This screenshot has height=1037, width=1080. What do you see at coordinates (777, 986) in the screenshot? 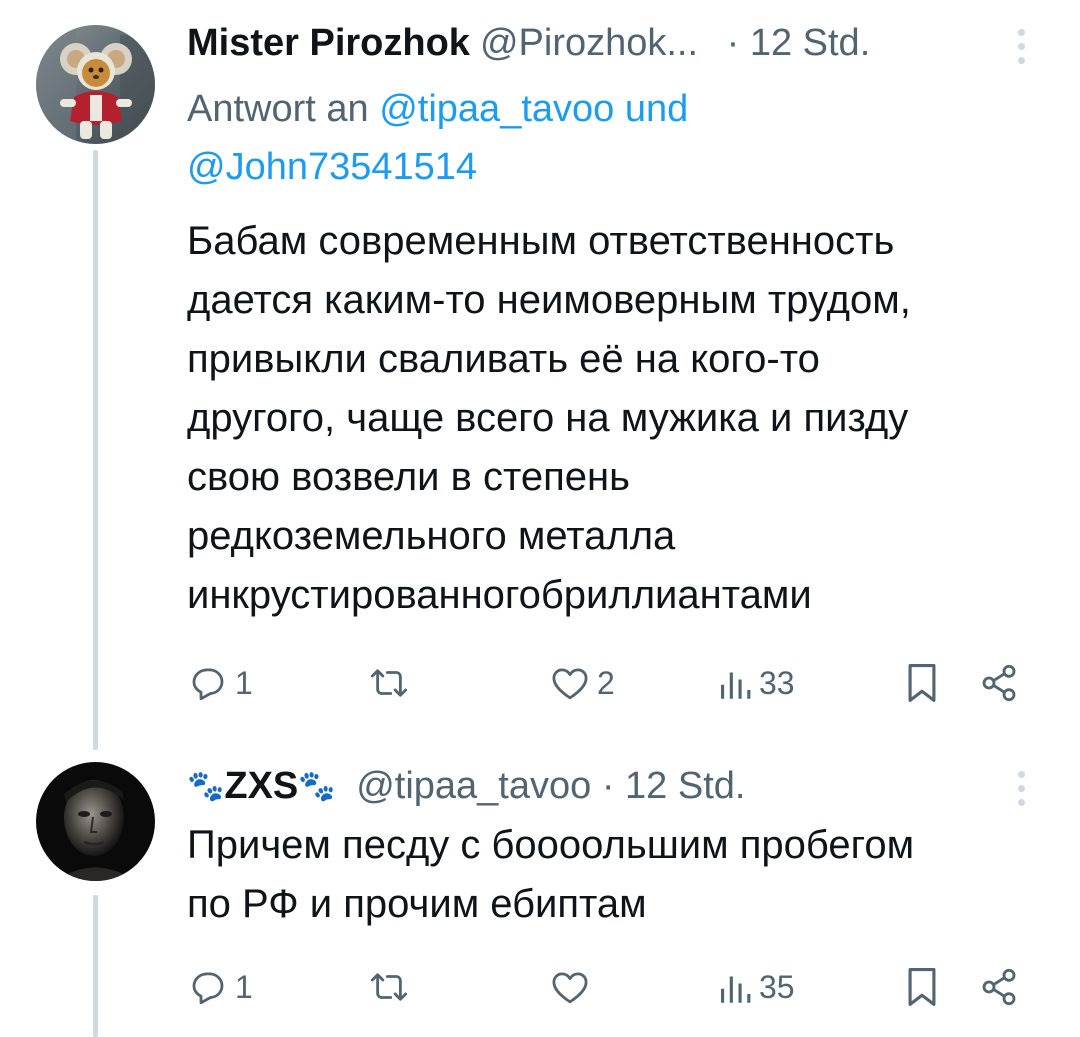
I see `views-count: 35` at bounding box center [777, 986].